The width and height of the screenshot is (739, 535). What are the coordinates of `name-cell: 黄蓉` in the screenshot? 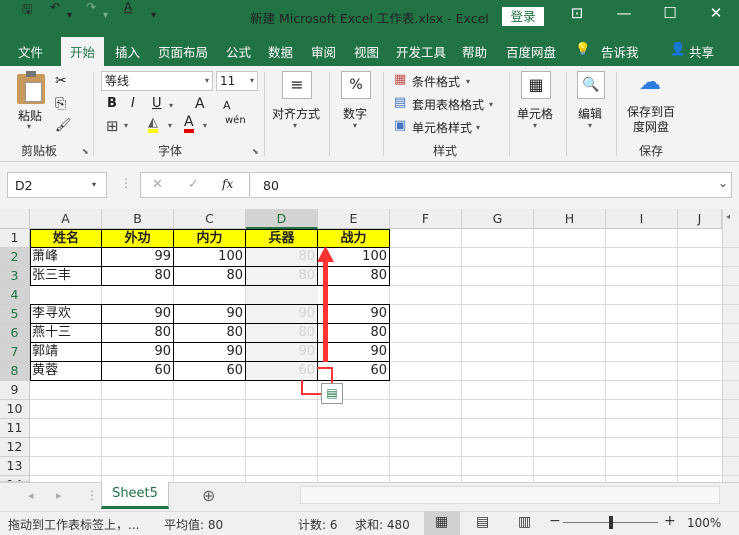 It's located at (65, 371).